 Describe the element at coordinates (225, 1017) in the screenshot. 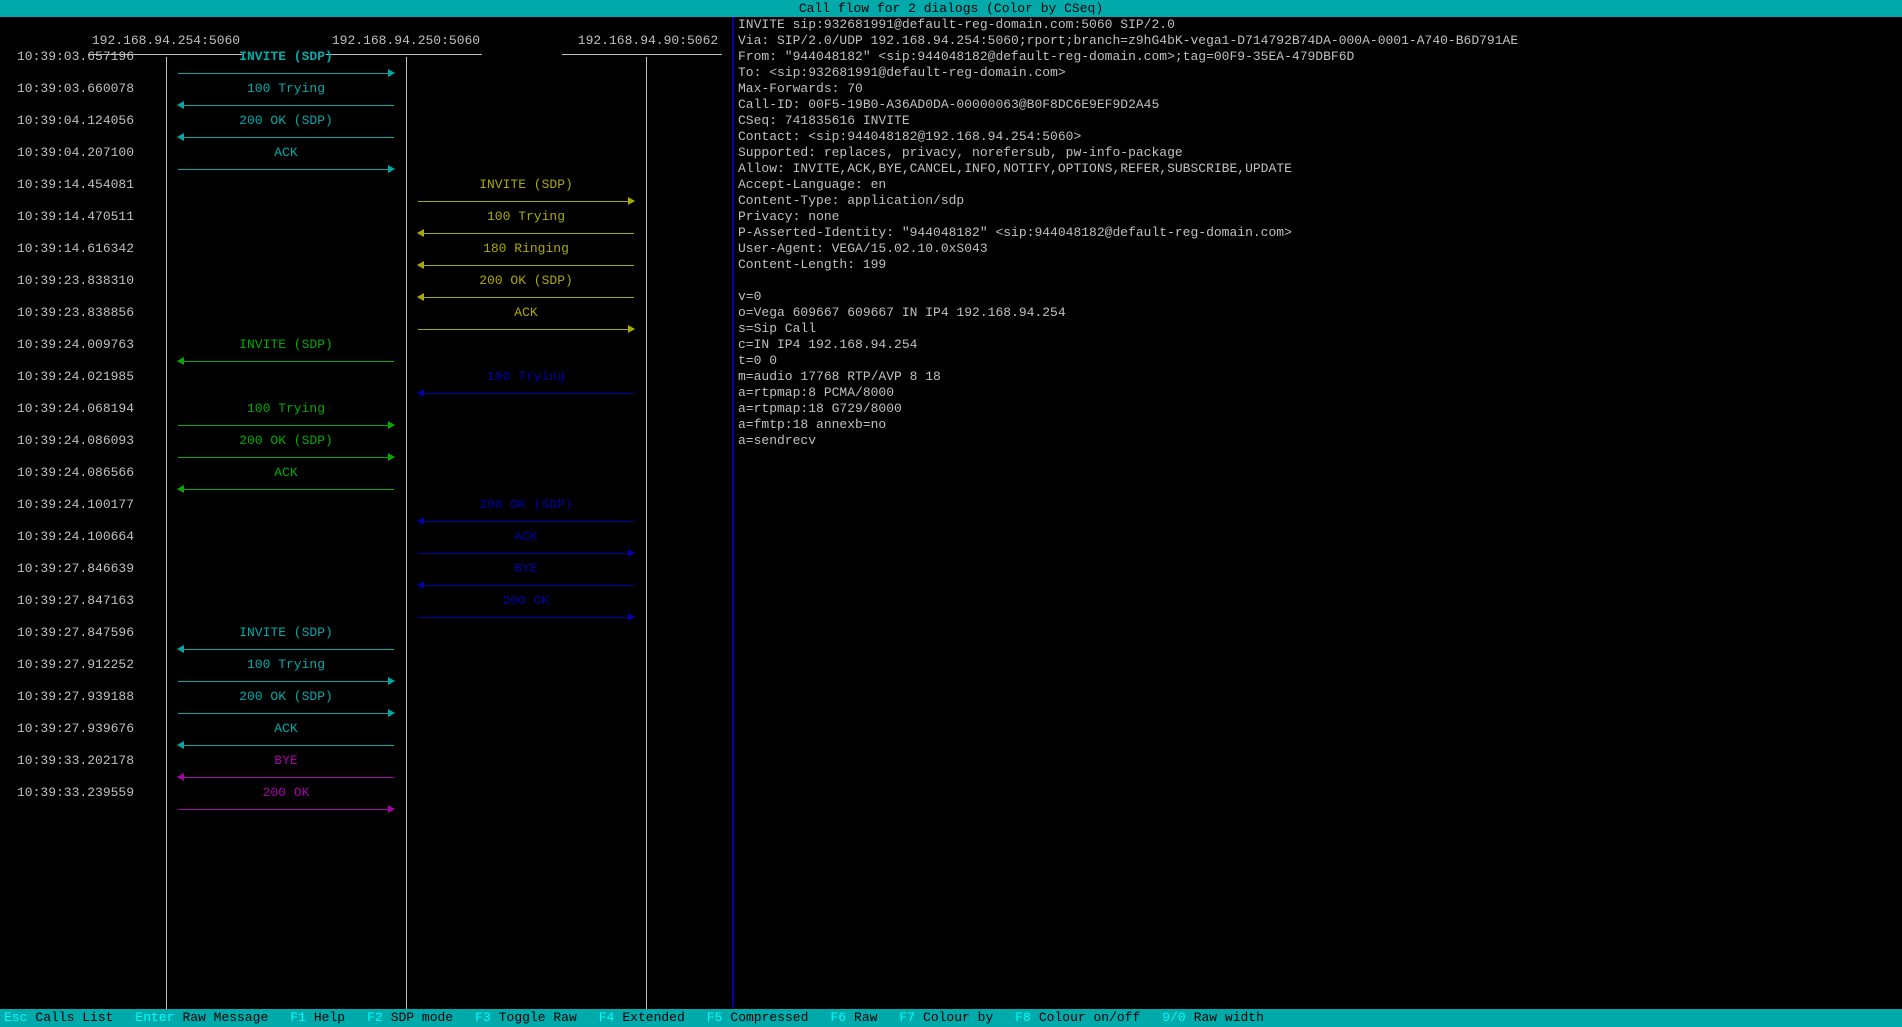

I see `shortcut-label: Raw Message` at that location.